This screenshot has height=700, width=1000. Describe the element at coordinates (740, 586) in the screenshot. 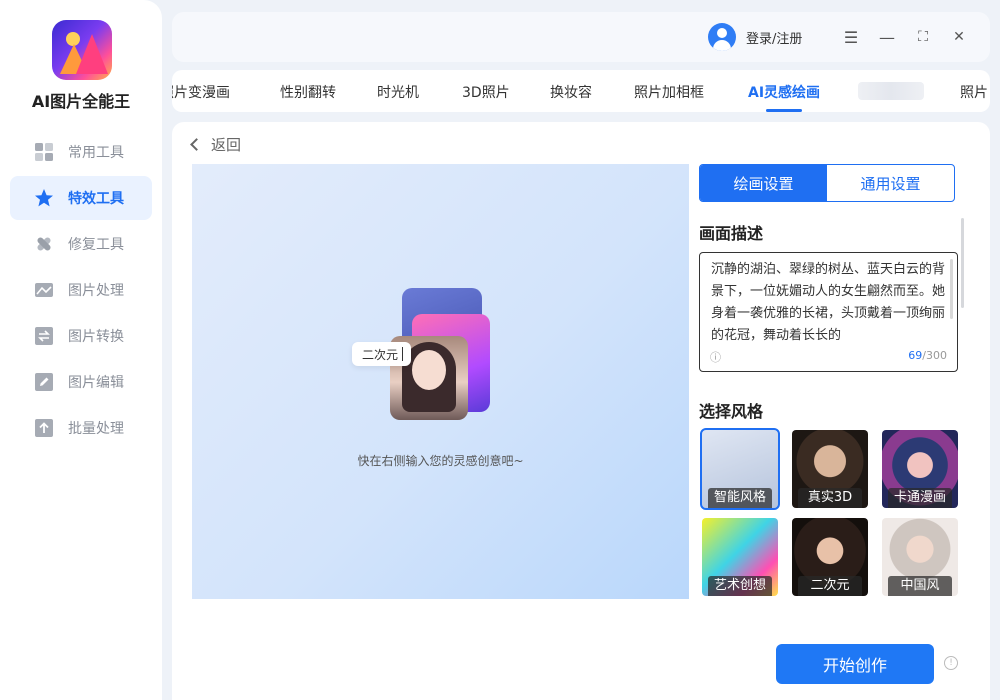

I see `style-label: 艺术创想` at that location.